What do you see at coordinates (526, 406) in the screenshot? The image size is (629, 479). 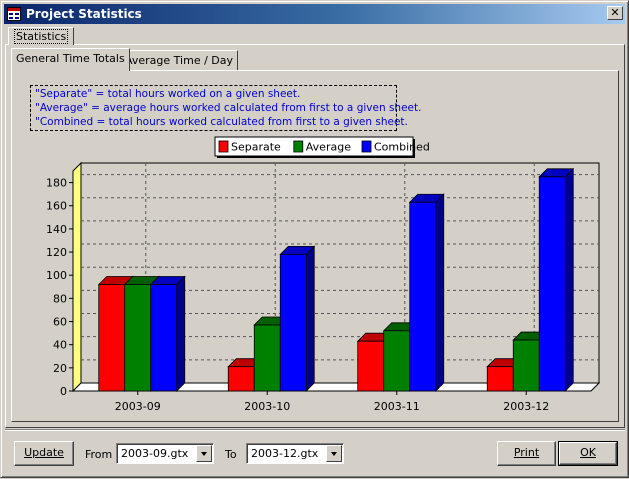 I see `x-tick-label: 2003-12` at bounding box center [526, 406].